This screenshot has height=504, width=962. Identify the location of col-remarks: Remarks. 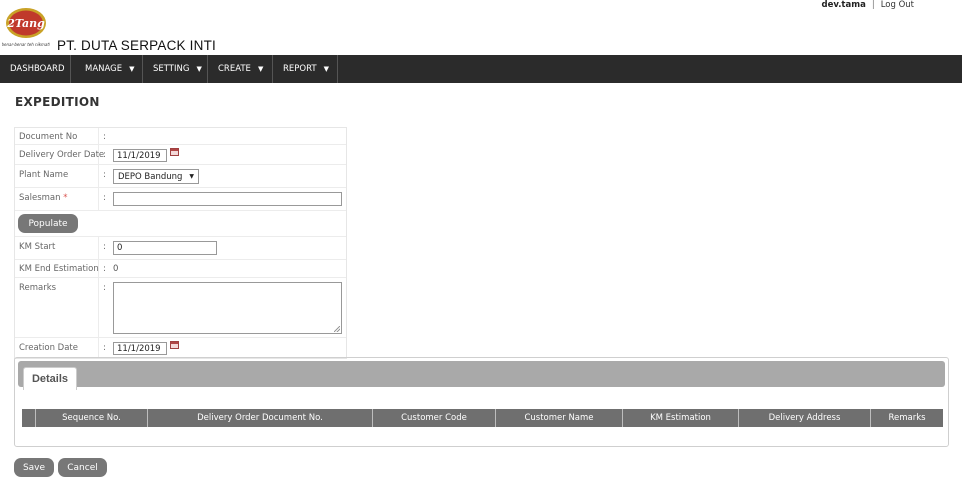
(906, 418).